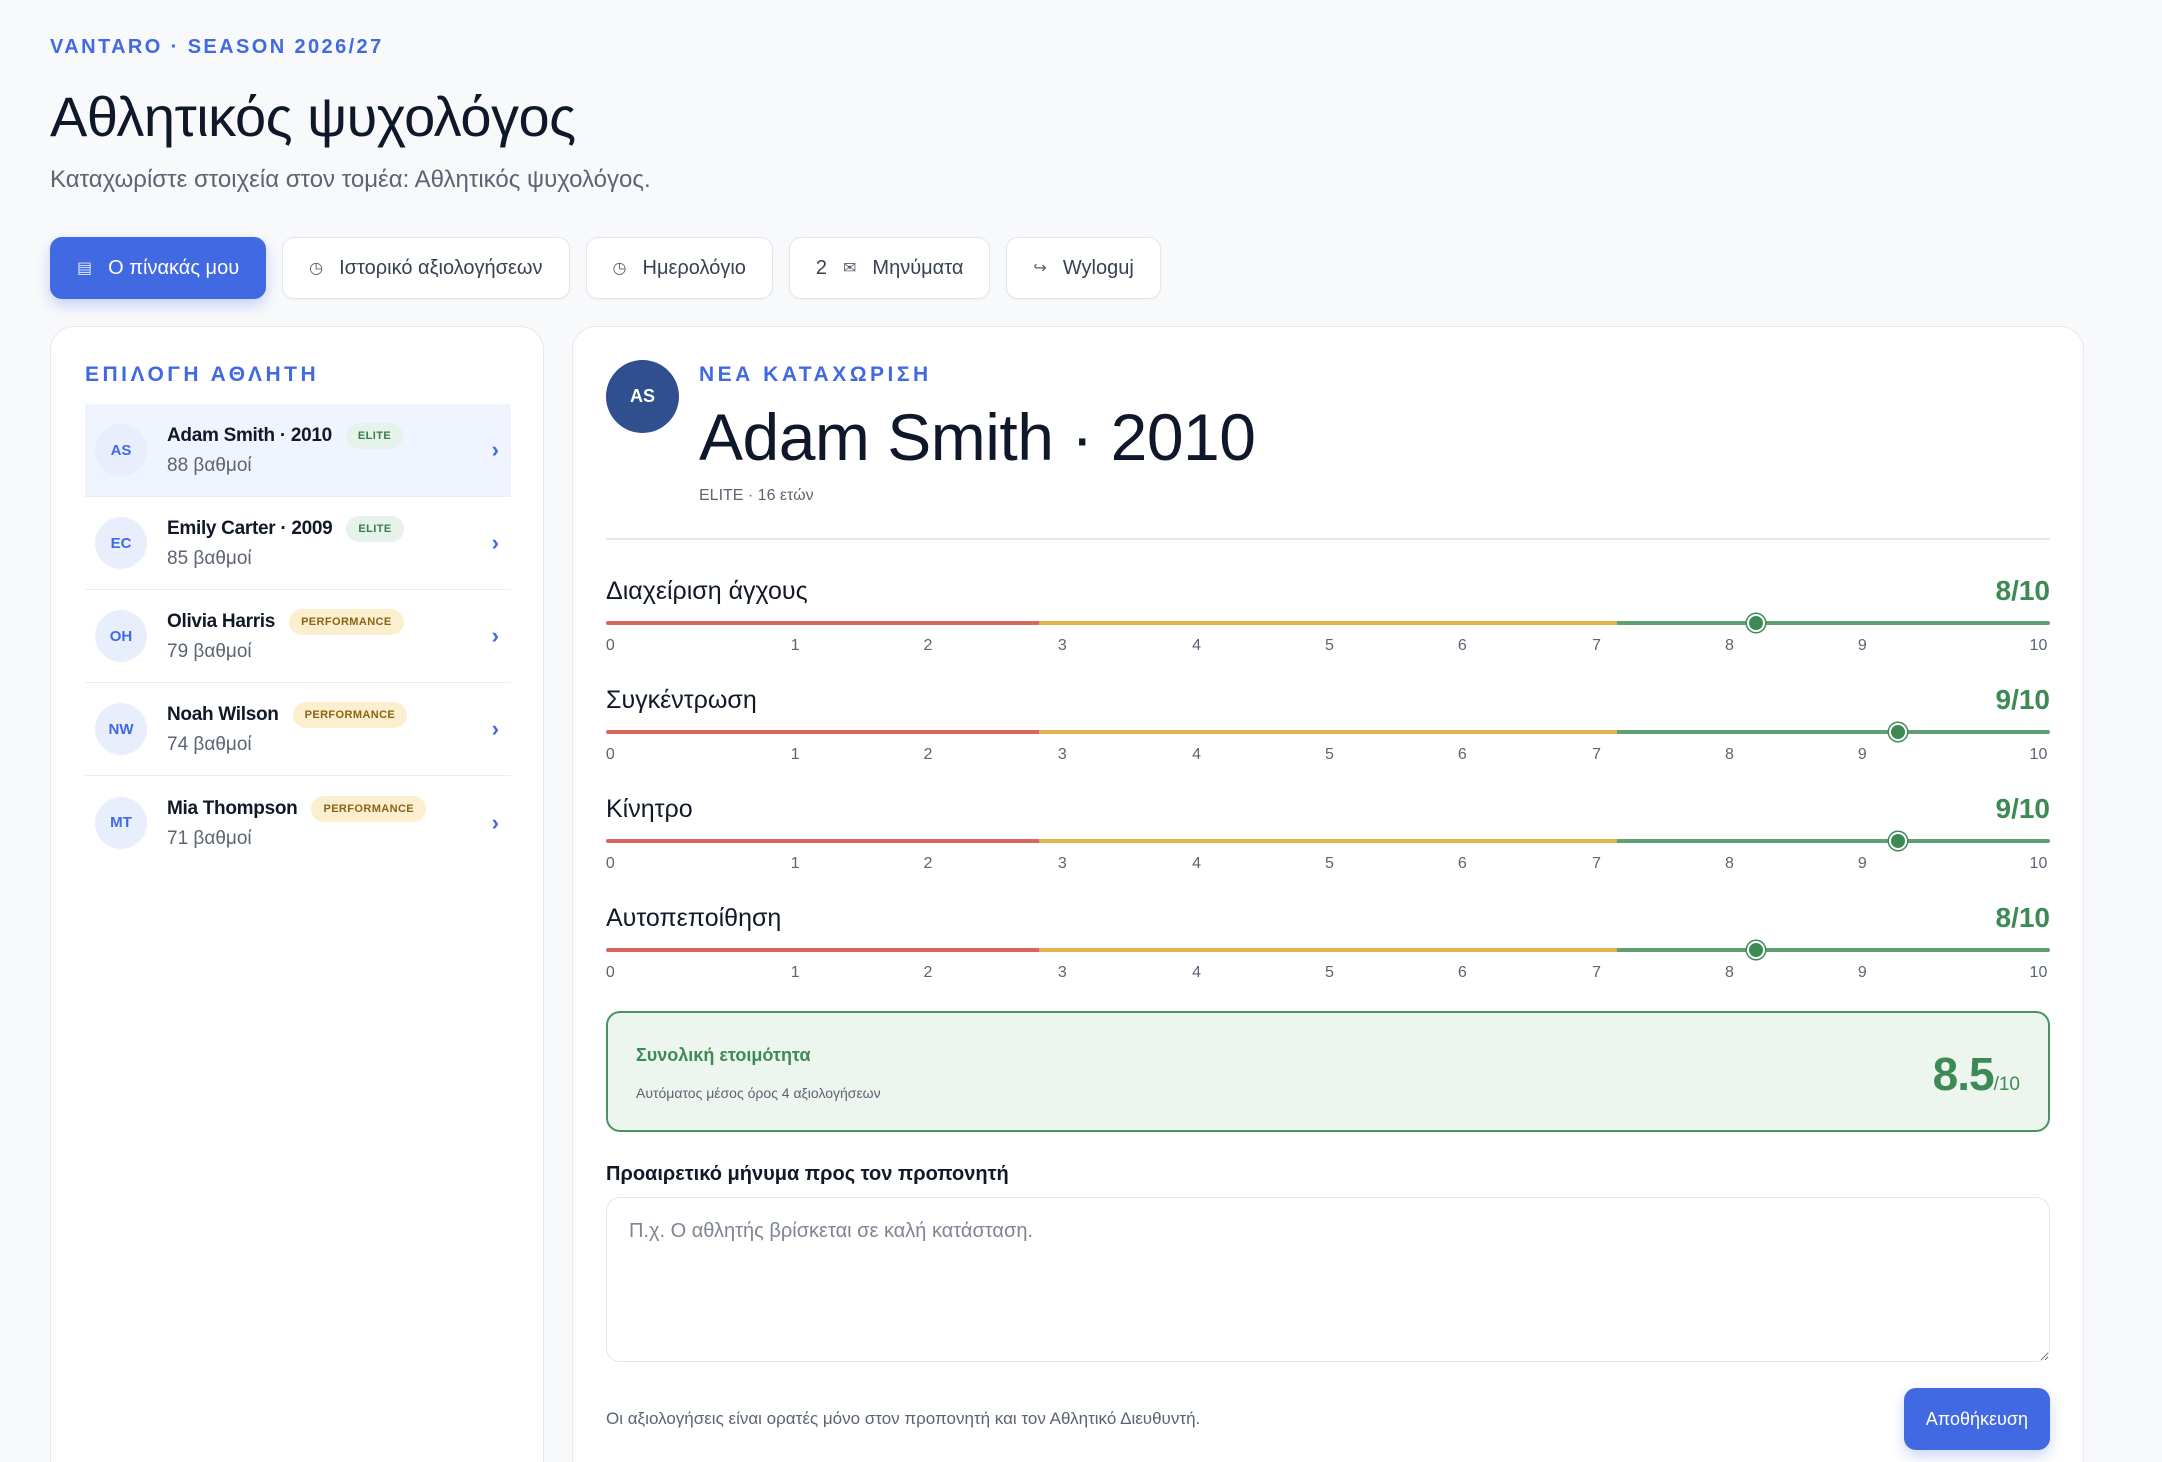 This screenshot has width=2162, height=1462. I want to click on nav-calendar-label: Ημερολόγιο, so click(694, 267).